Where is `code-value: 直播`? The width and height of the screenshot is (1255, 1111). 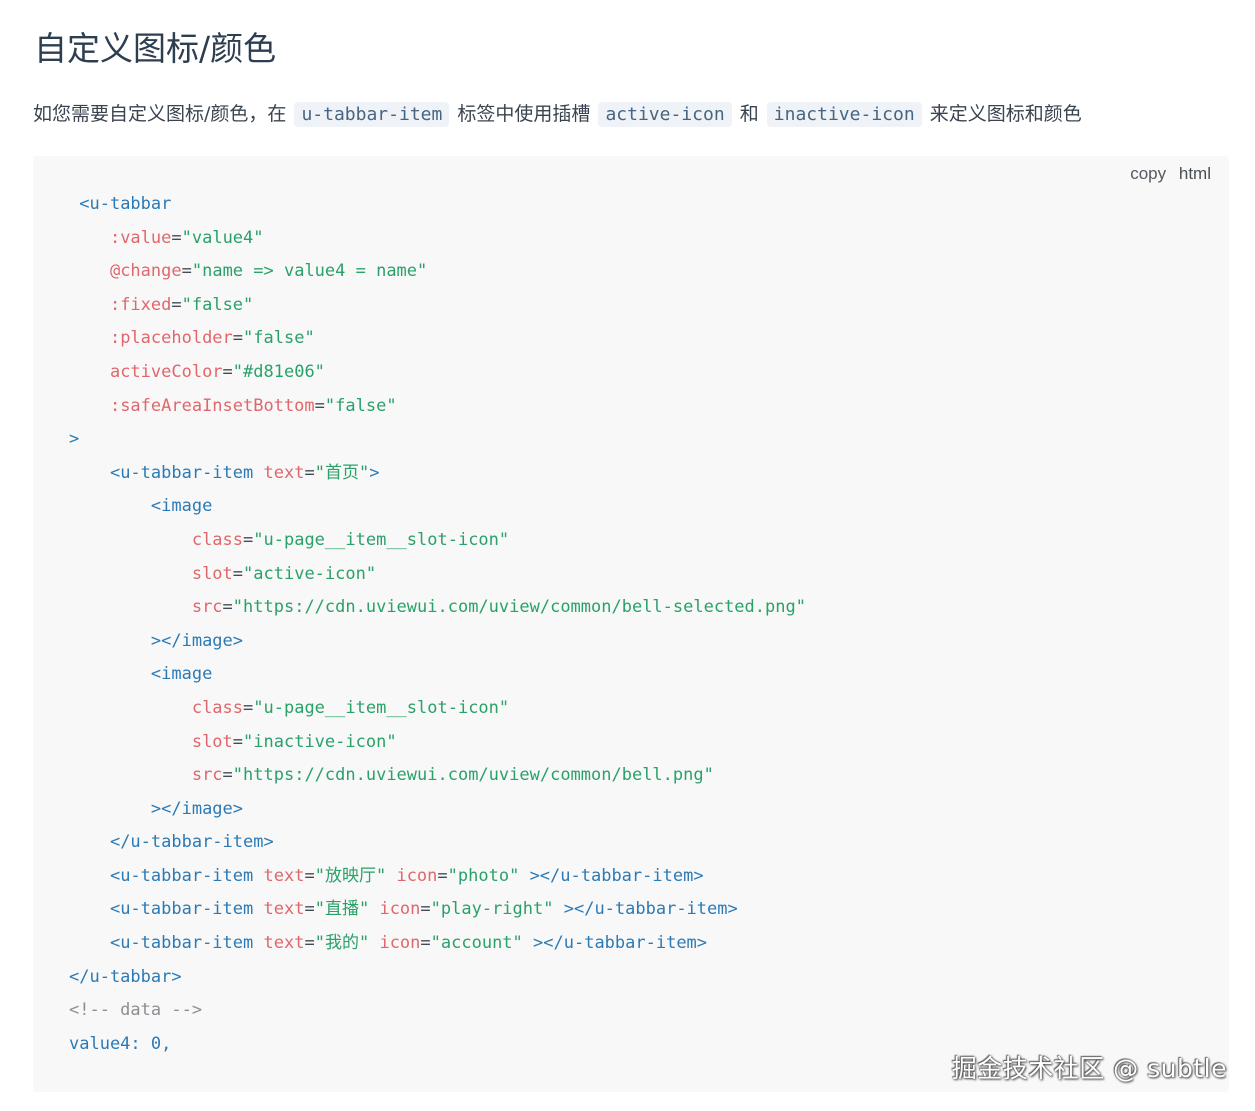
code-value: 直播 is located at coordinates (341, 909).